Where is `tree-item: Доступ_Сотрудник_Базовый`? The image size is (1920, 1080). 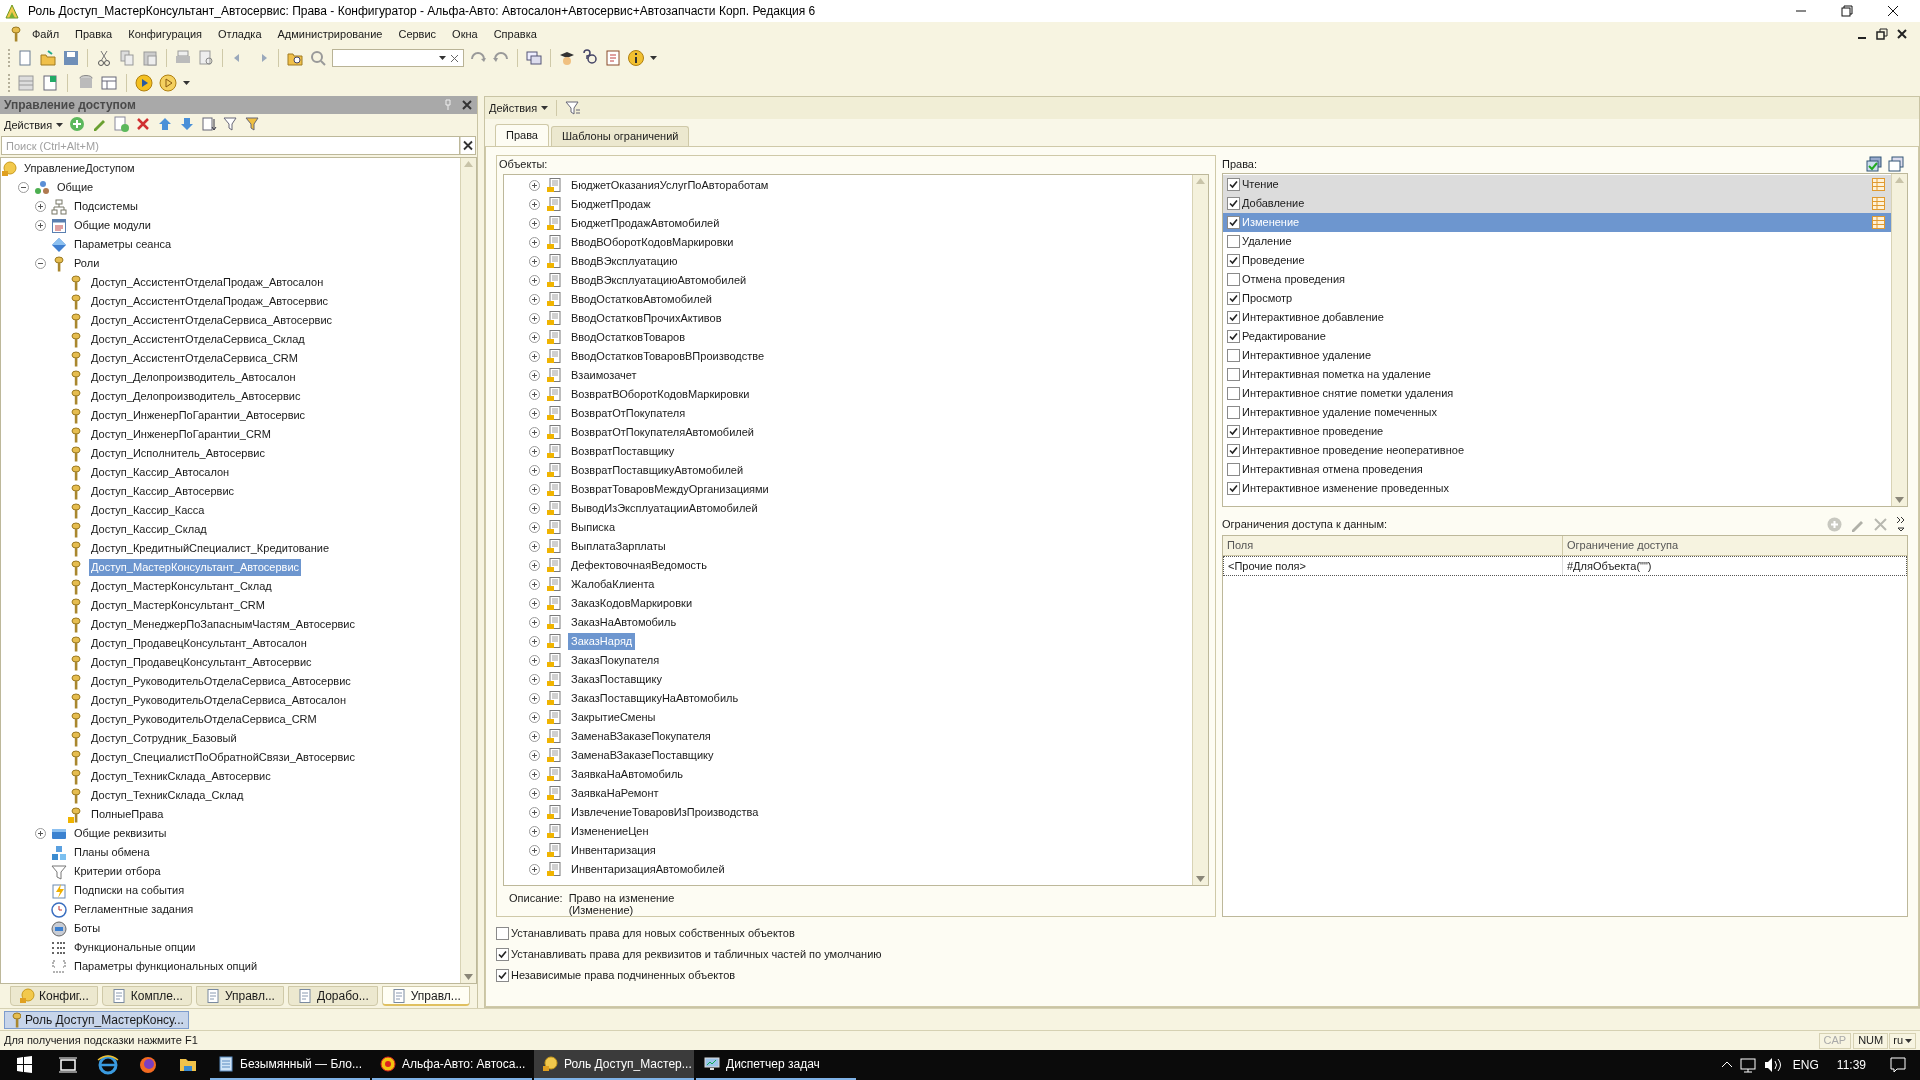
tree-item: Доступ_Сотрудник_Базовый is located at coordinates (164, 738).